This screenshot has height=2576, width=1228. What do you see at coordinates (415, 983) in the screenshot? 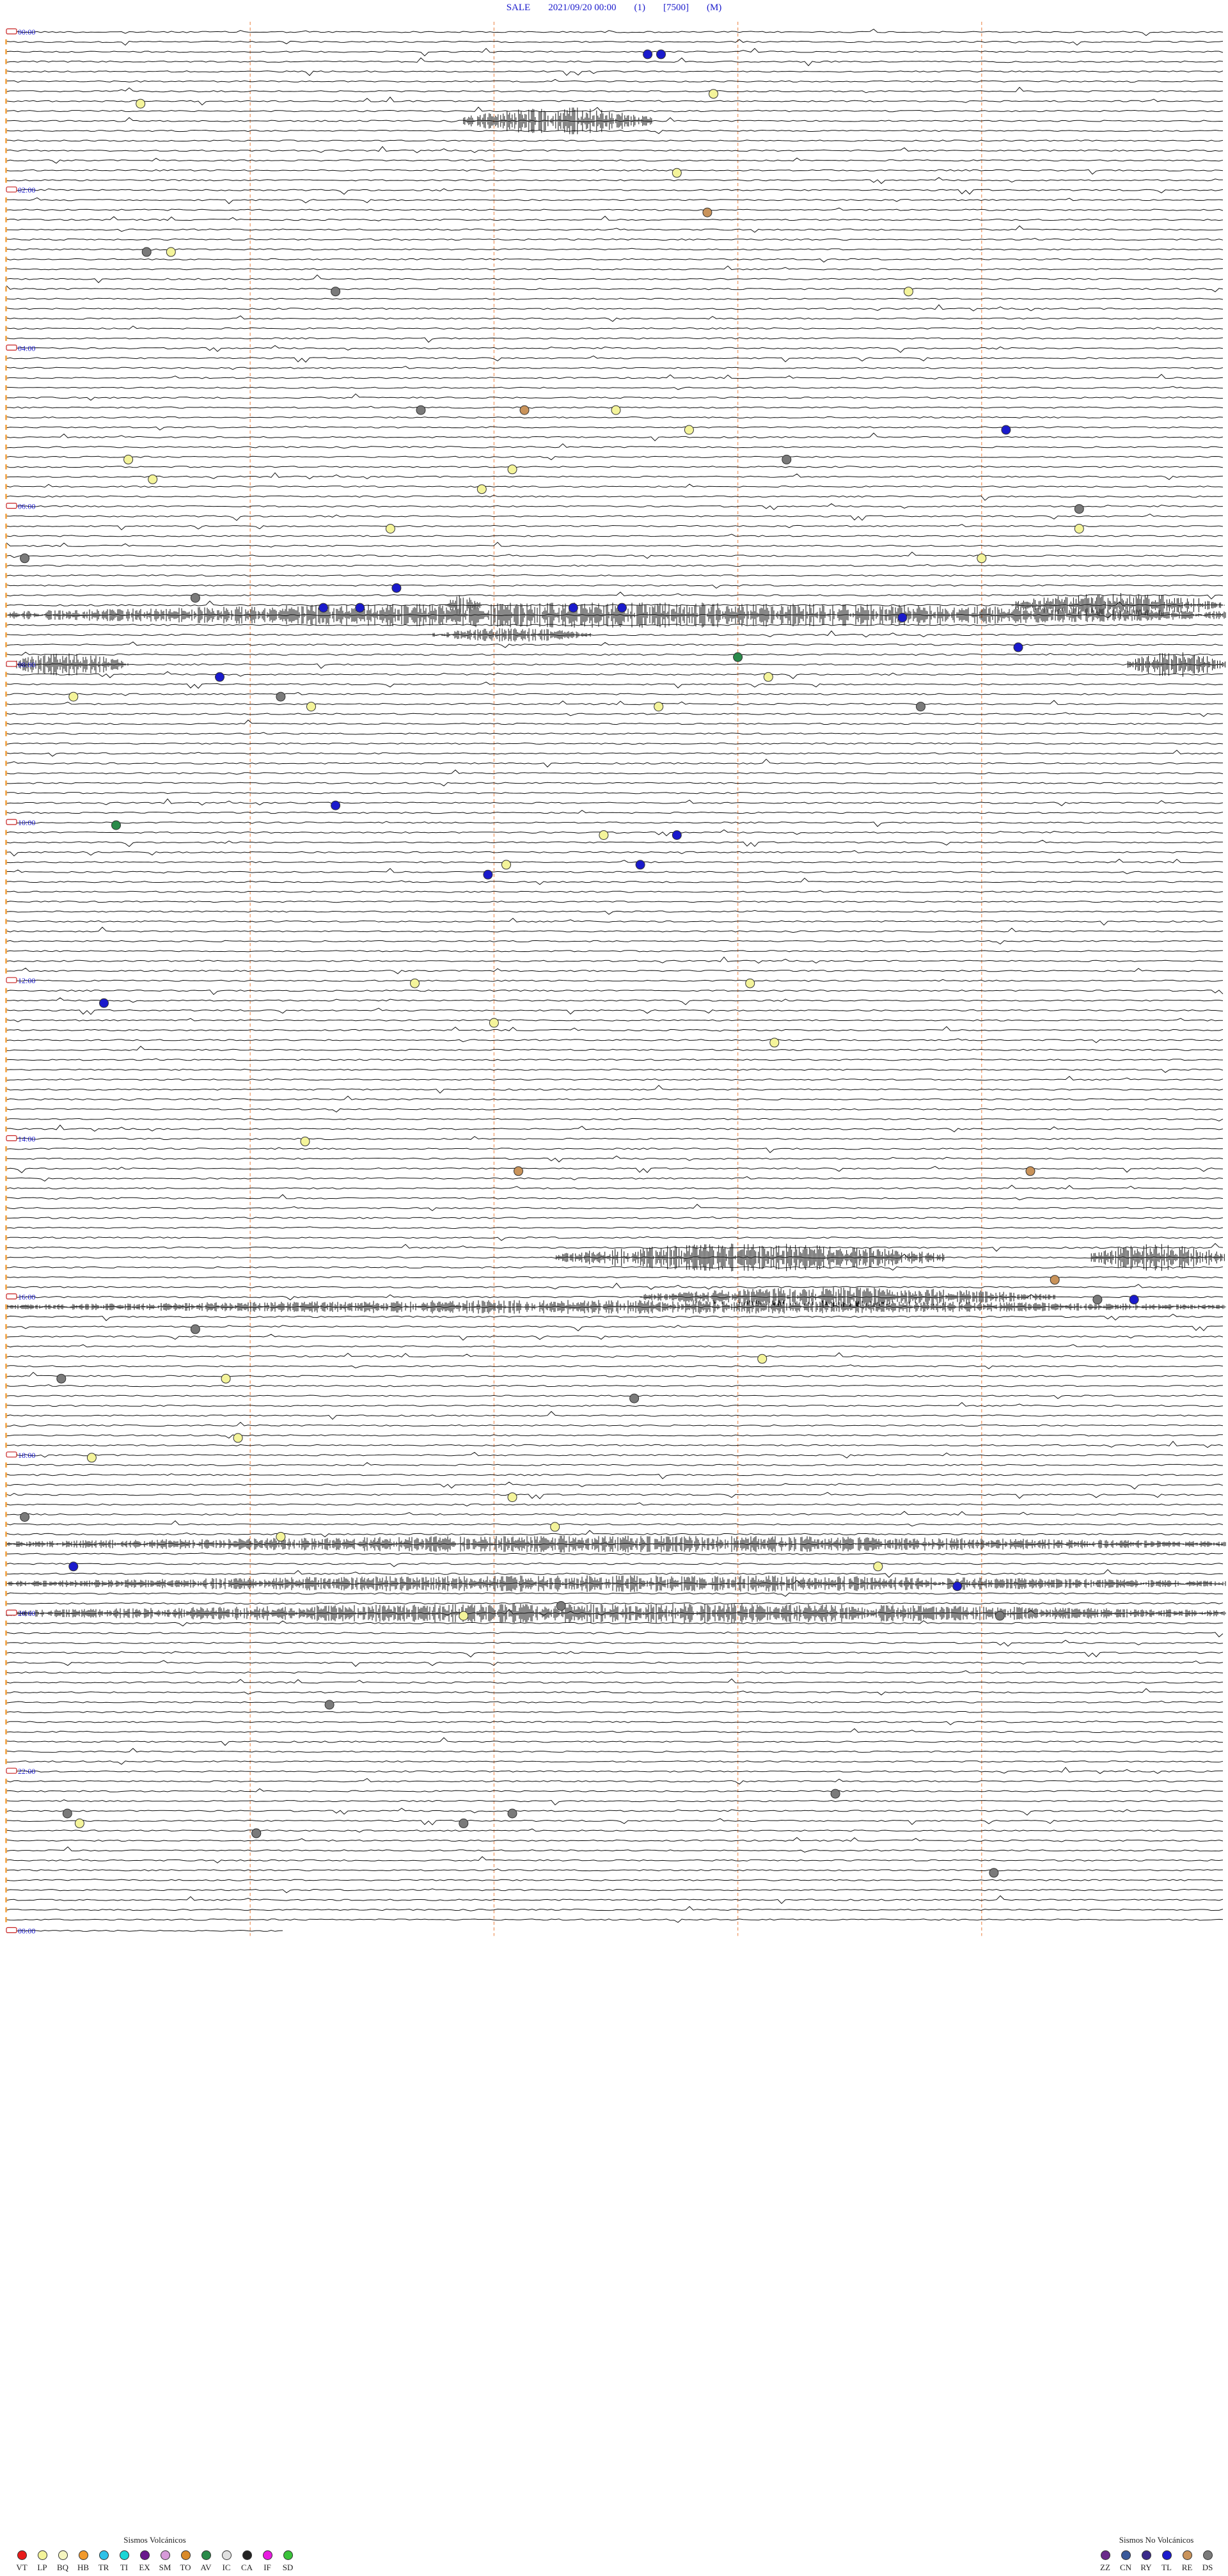
I see `event-49-LP` at bounding box center [415, 983].